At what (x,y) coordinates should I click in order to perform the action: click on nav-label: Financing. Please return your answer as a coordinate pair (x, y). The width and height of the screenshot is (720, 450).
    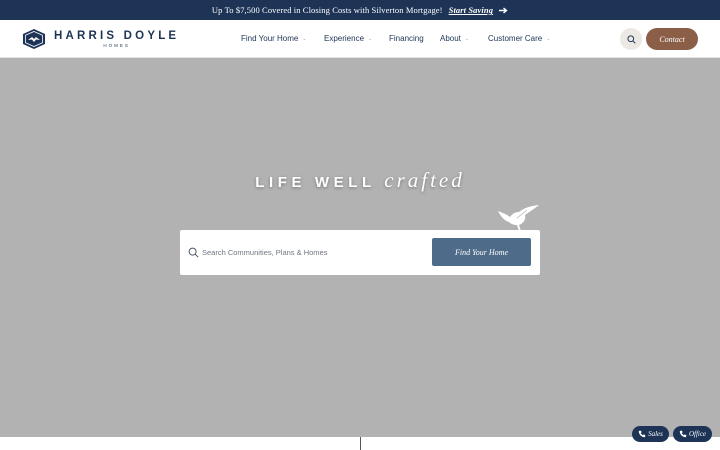
    Looking at the image, I should click on (406, 38).